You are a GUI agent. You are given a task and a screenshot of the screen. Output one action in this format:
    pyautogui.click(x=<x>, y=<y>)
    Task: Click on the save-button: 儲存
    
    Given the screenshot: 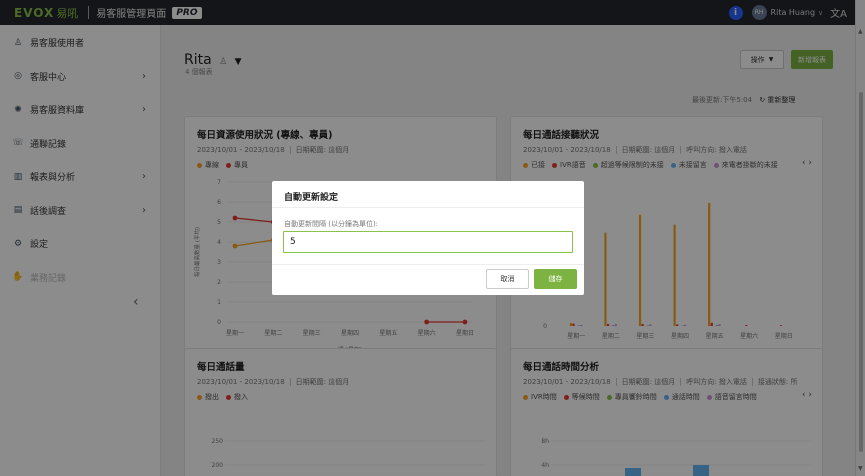 What is the action you would take?
    pyautogui.click(x=555, y=279)
    